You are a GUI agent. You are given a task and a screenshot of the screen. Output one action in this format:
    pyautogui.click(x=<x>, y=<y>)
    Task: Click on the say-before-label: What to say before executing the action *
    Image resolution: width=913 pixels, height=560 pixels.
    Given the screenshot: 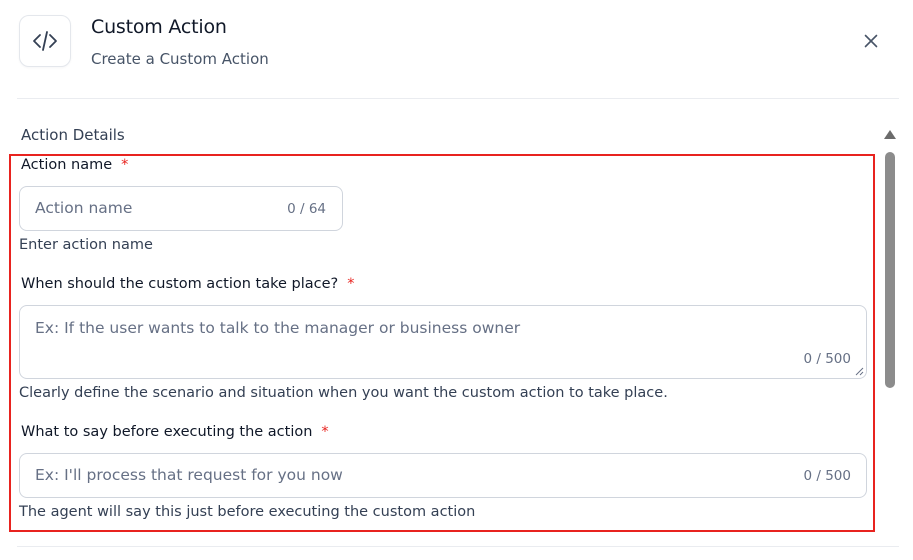 What is the action you would take?
    pyautogui.click(x=175, y=432)
    